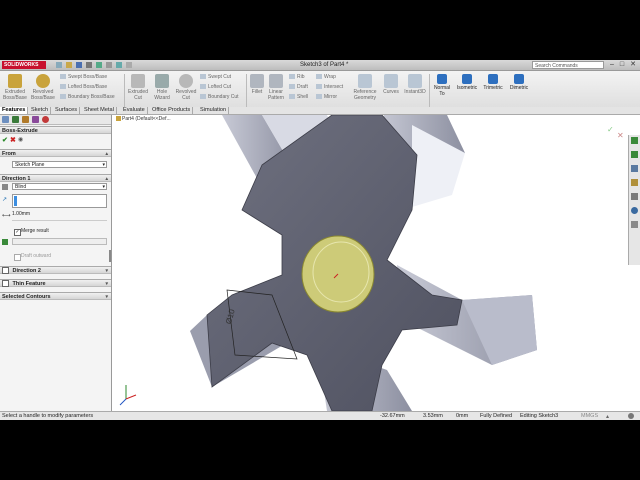 This screenshot has width=640, height=480. Describe the element at coordinates (326, 77) in the screenshot. I see `wrap-button: Wrap` at that location.